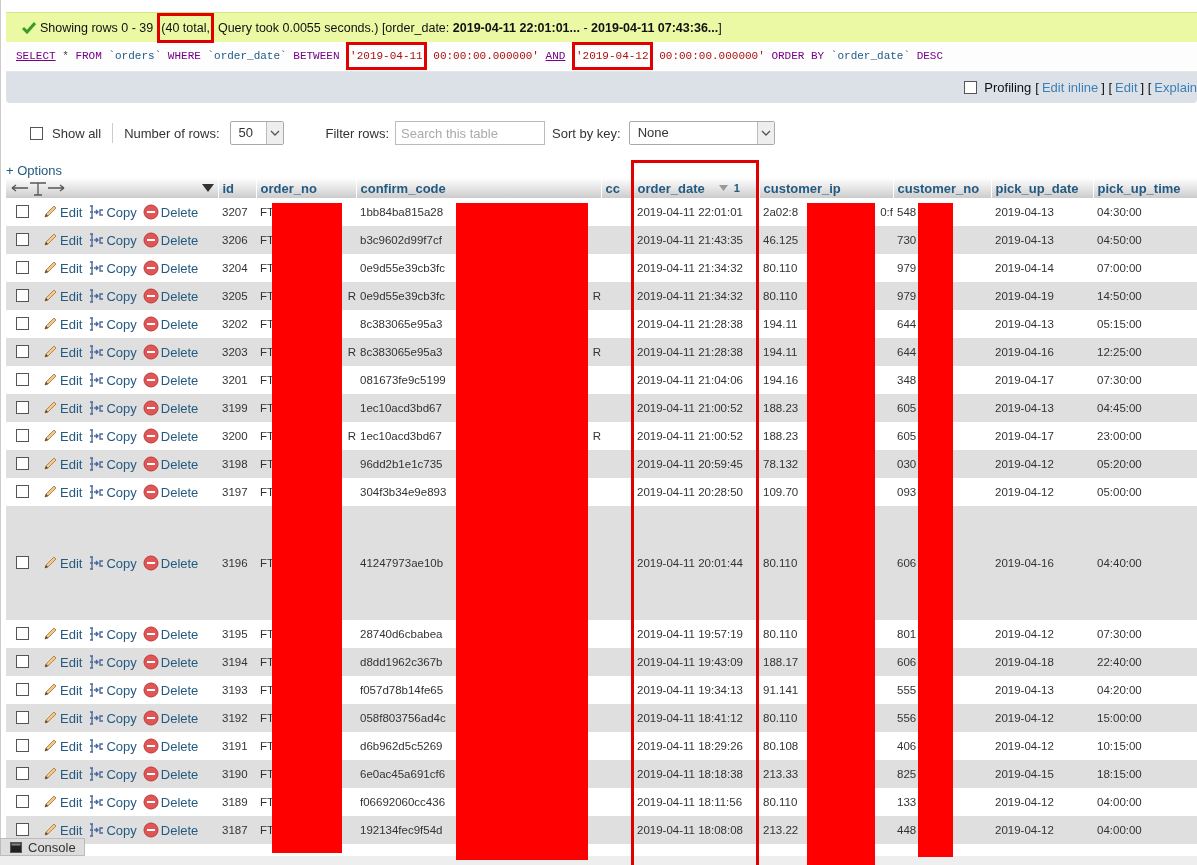 The height and width of the screenshot is (865, 1197). I want to click on options-link: + Options, so click(34, 170).